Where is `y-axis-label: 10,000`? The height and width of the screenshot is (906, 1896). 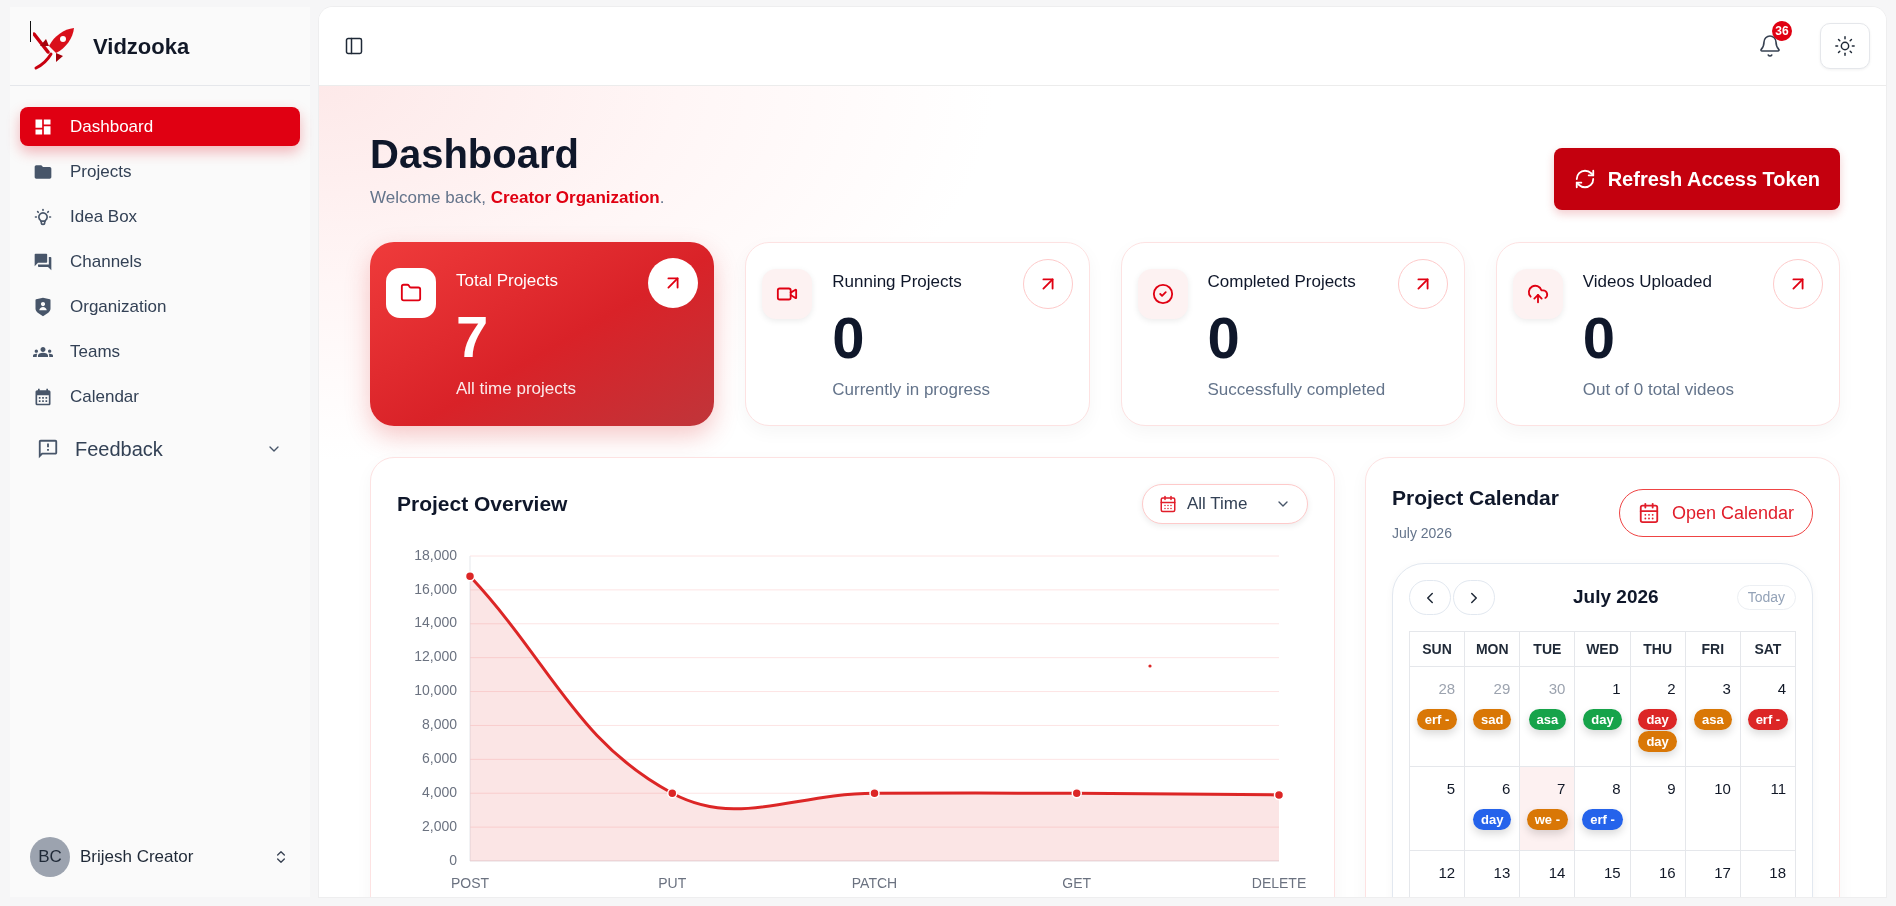 y-axis-label: 10,000 is located at coordinates (435, 690).